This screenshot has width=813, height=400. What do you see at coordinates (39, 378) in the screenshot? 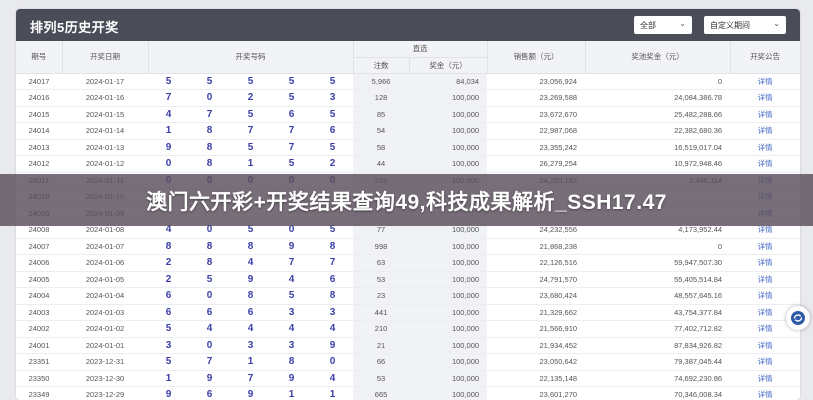
I see `issue-cell: 23350` at bounding box center [39, 378].